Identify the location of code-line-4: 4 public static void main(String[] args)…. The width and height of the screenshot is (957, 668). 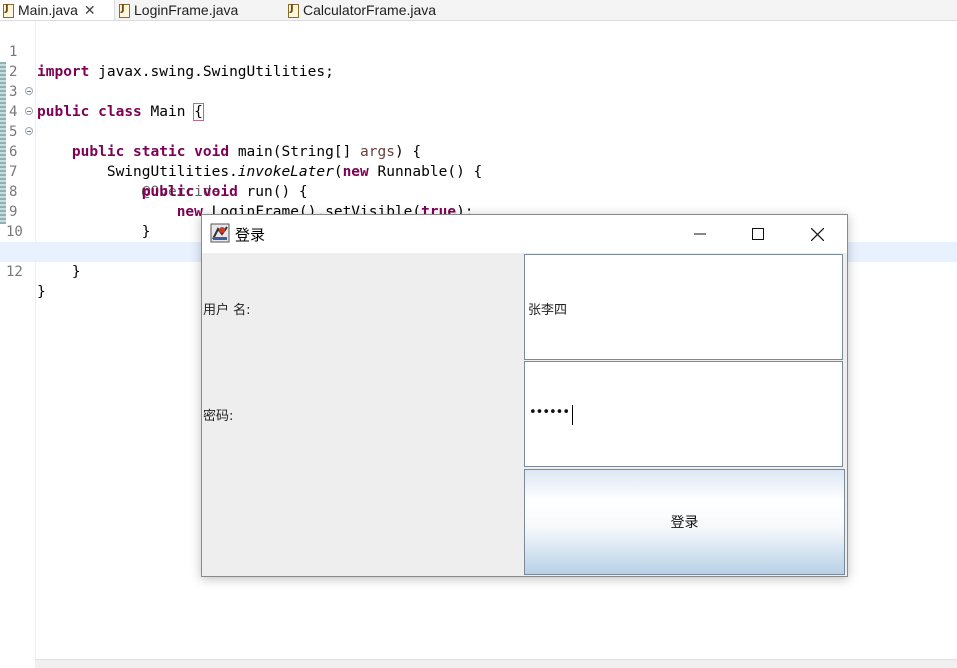
(478, 121).